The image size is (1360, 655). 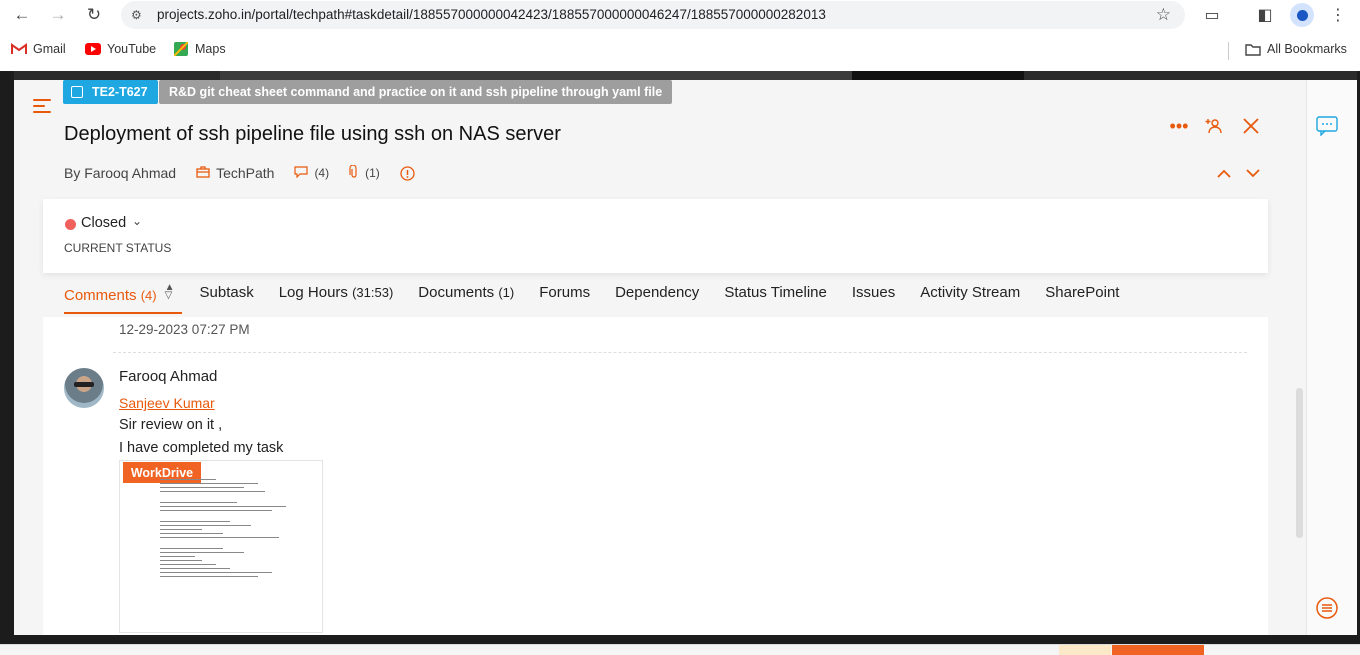 What do you see at coordinates (1327, 126) in the screenshot?
I see `feedback-icon` at bounding box center [1327, 126].